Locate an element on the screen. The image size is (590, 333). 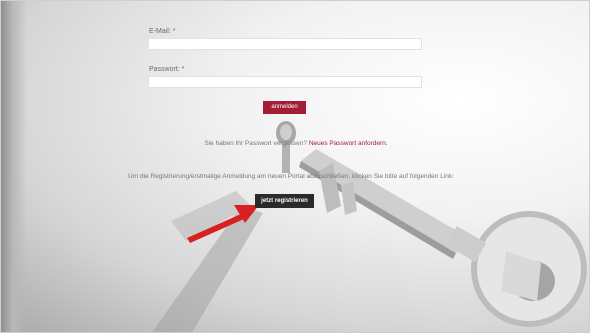
email-label: E-Mail: * is located at coordinates (162, 31).